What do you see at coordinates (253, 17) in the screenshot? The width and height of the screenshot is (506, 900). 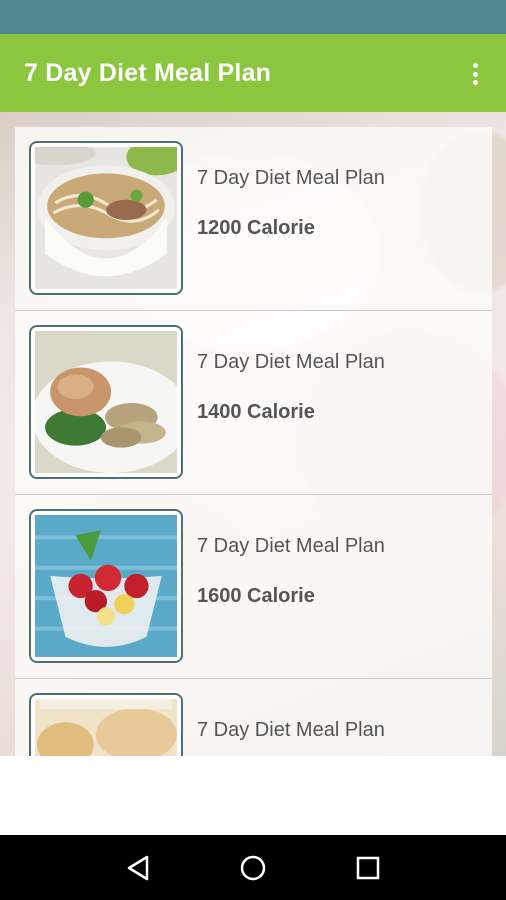 I see `status-bar` at bounding box center [253, 17].